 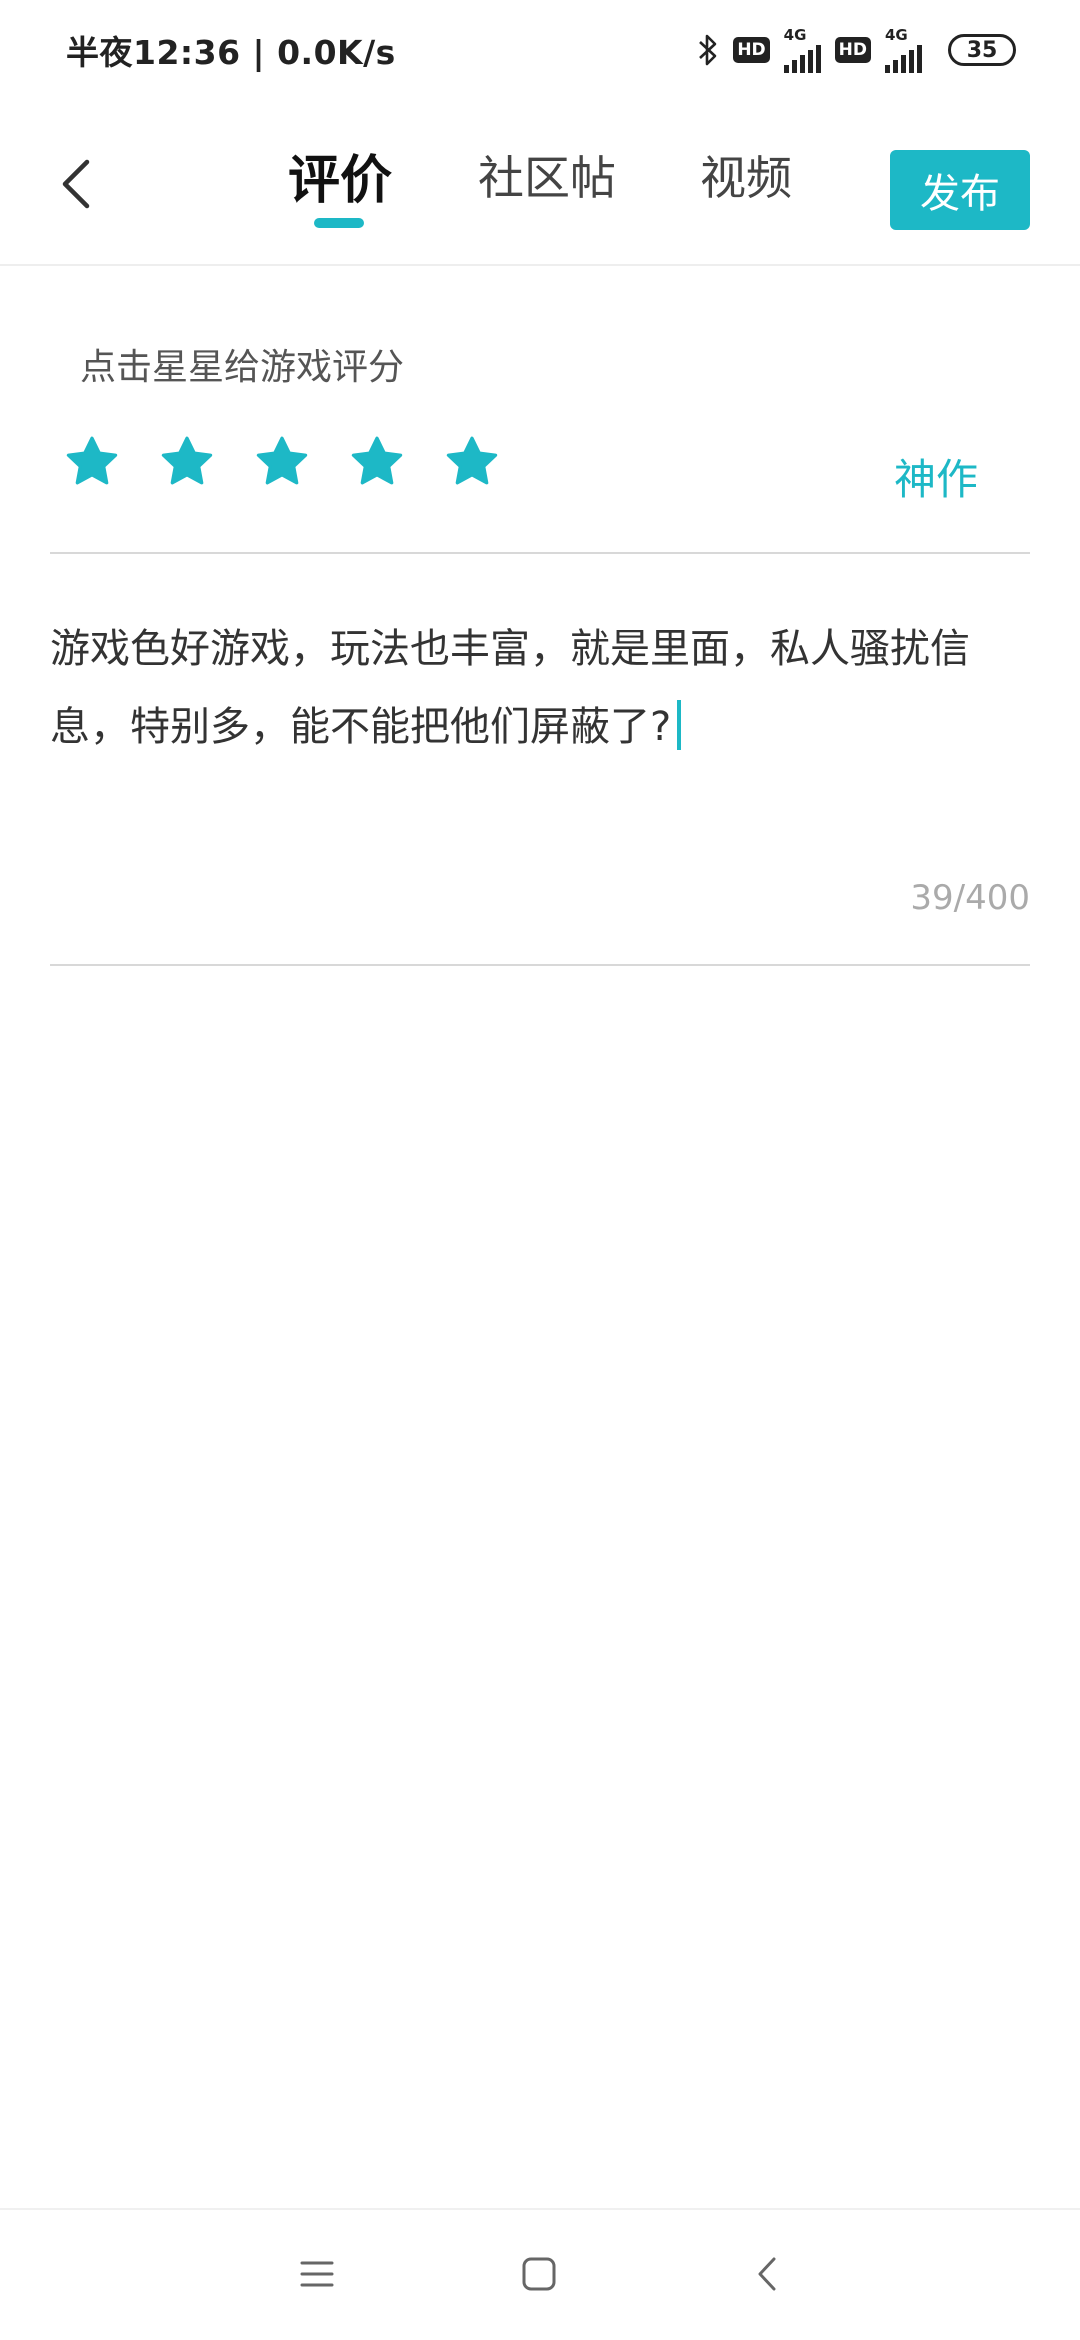 I want to click on hd-badge: HD, so click(x=751, y=50).